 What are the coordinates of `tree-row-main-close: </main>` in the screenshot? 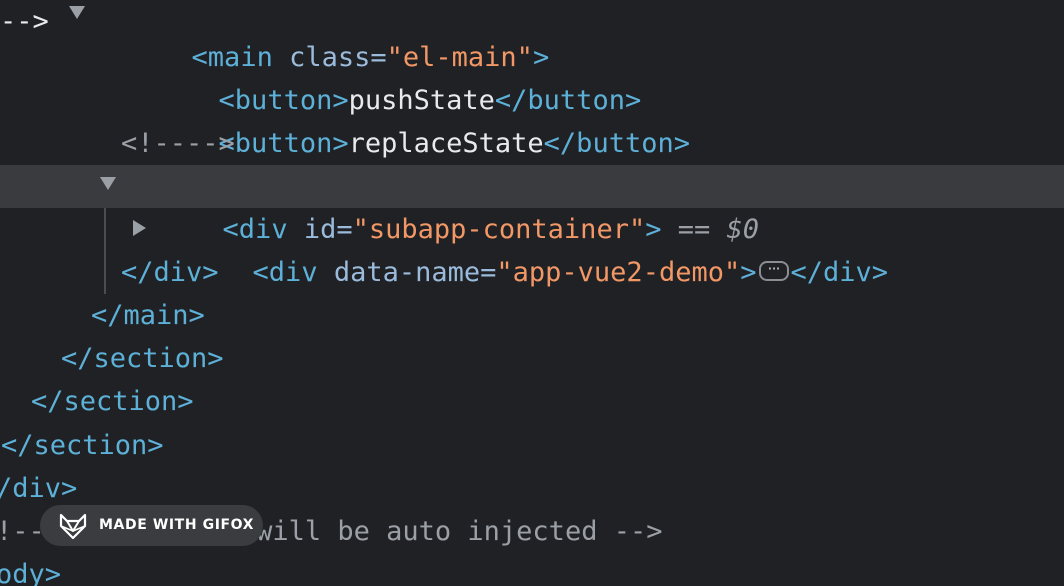 It's located at (532, 315).